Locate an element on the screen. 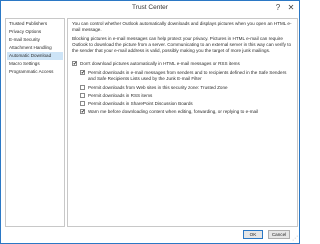 This screenshot has height=244, width=320. sidebar-item-trusted-publishers: Trusted Publishers is located at coordinates (35, 24).